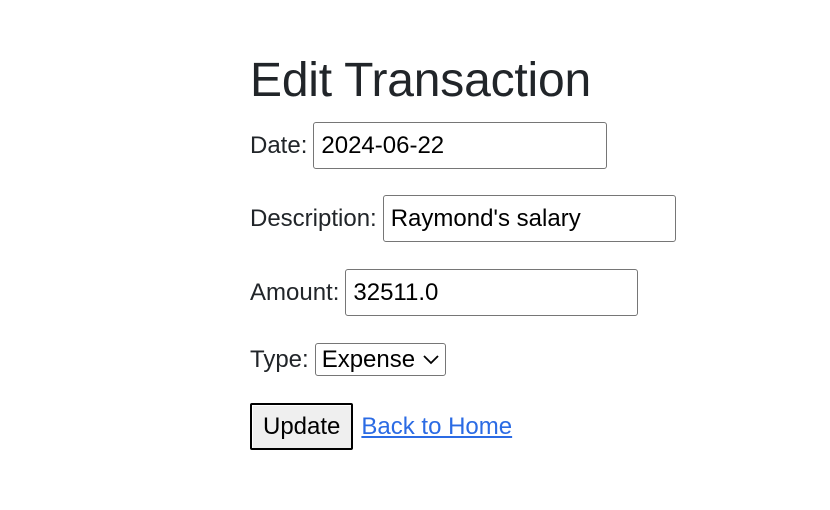 This screenshot has height=510, width=830. What do you see at coordinates (460, 145) in the screenshot?
I see `date-field` at bounding box center [460, 145].